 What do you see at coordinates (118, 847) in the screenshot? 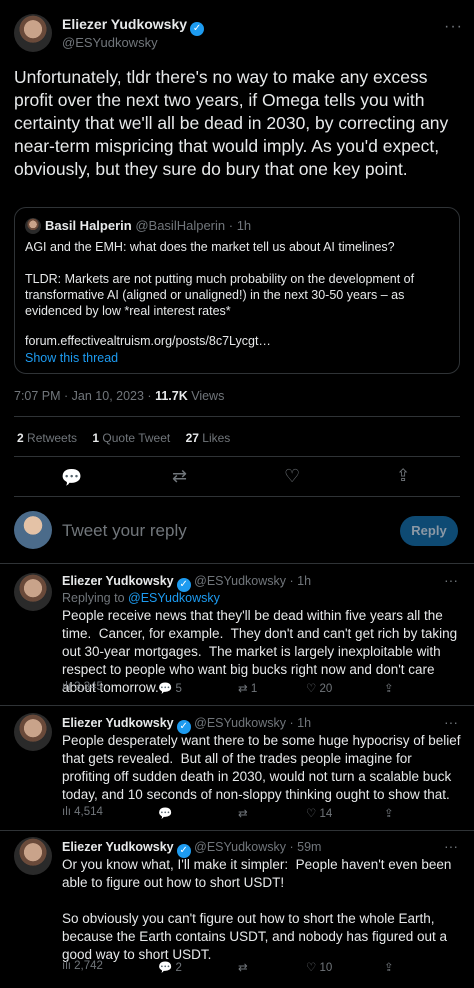
I see `reply3-author-name: Eliezer Yudkowsky` at bounding box center [118, 847].